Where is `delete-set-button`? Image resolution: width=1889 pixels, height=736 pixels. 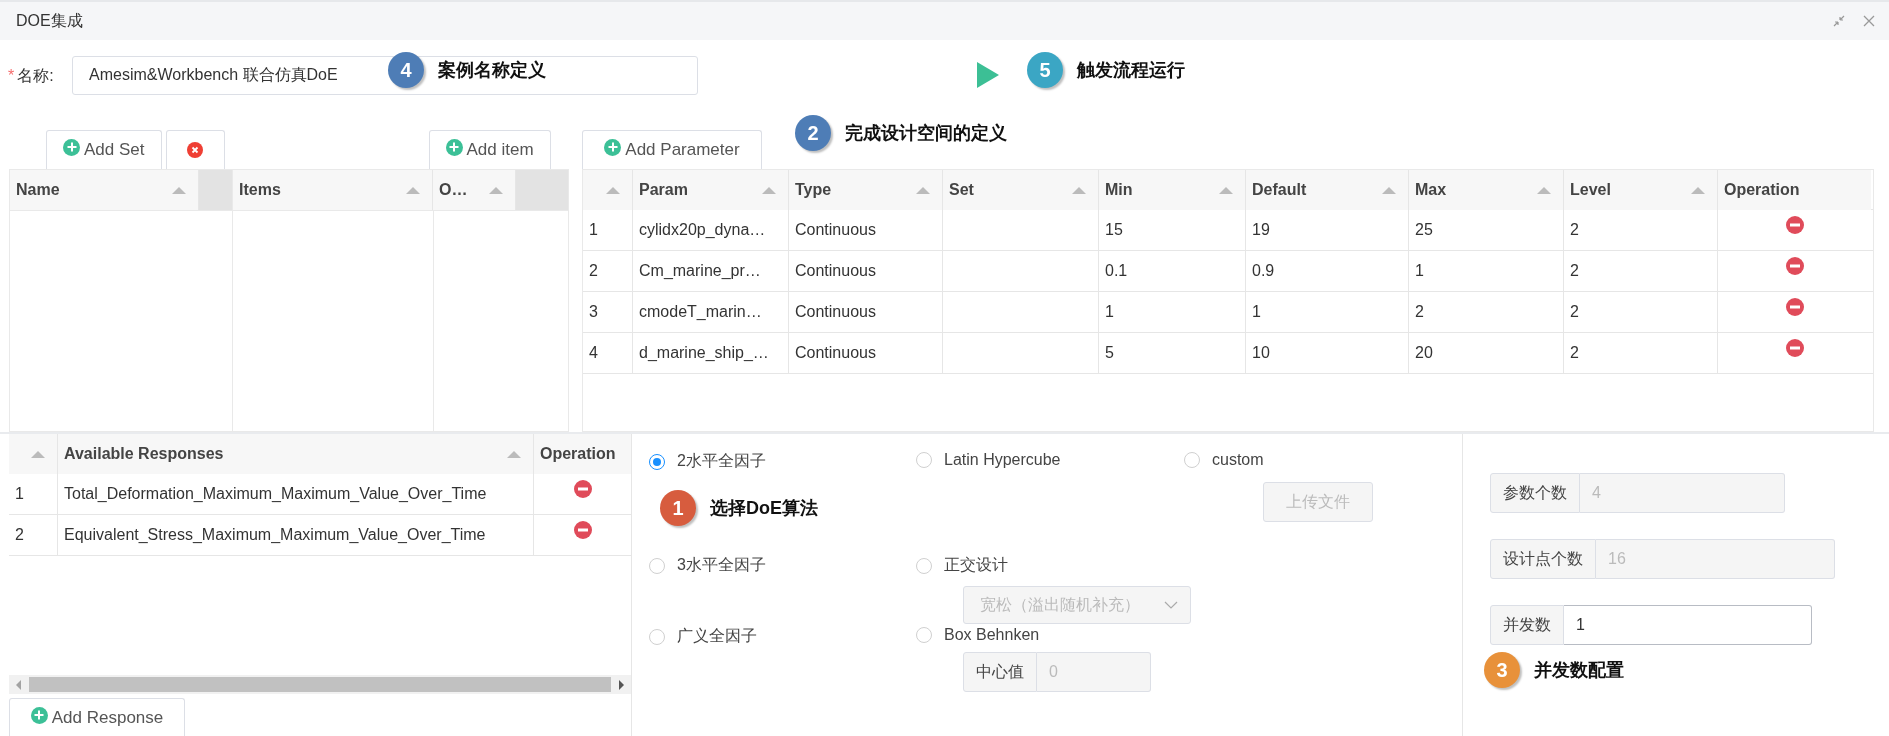
delete-set-button is located at coordinates (195, 149).